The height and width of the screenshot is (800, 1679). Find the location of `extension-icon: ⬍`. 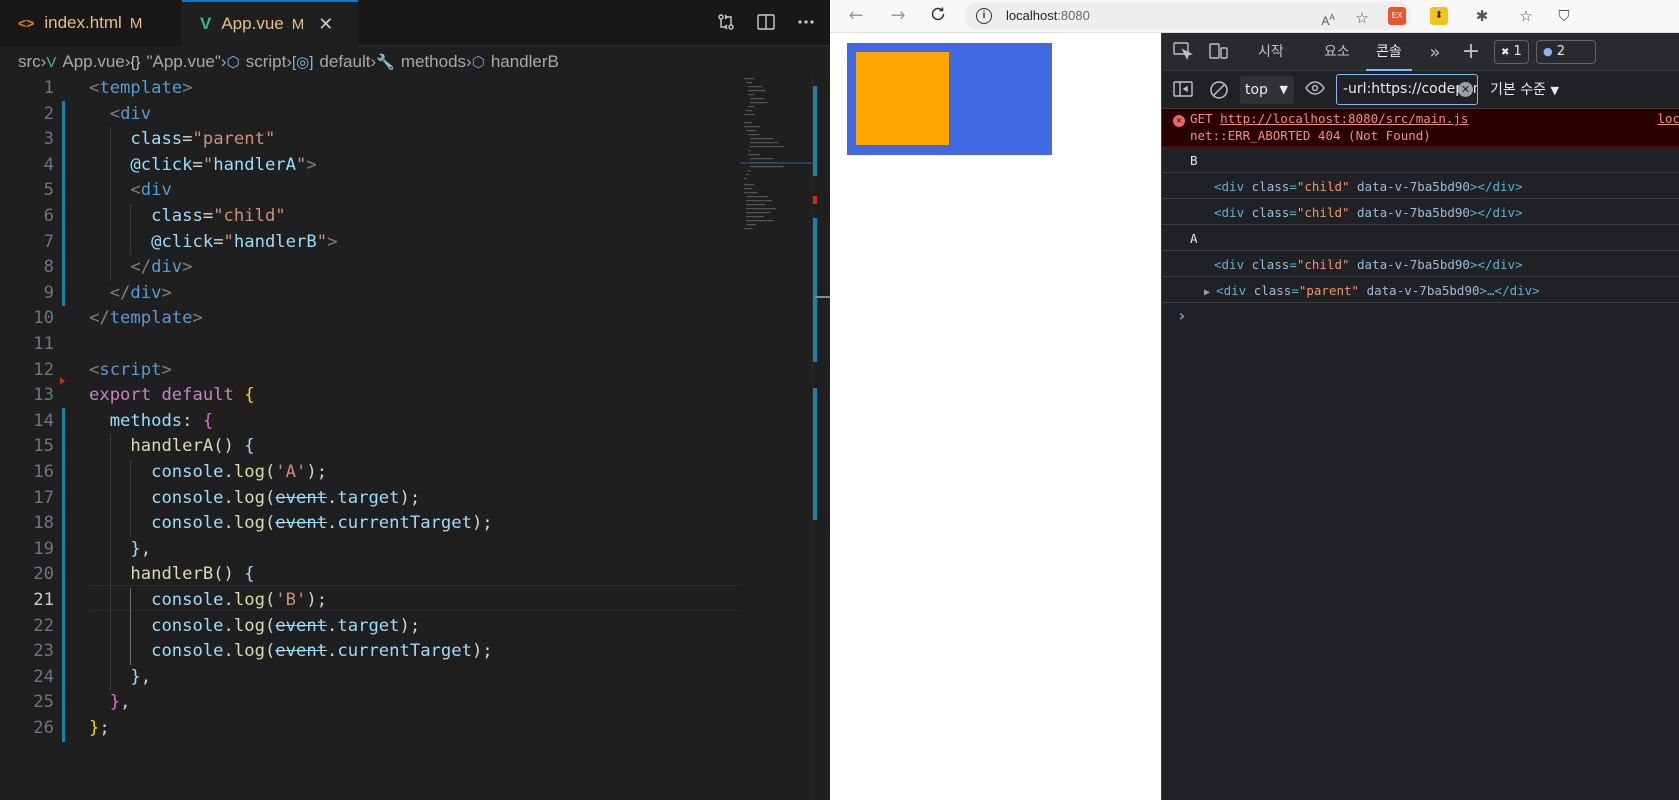

extension-icon: ⬍ is located at coordinates (1439, 16).